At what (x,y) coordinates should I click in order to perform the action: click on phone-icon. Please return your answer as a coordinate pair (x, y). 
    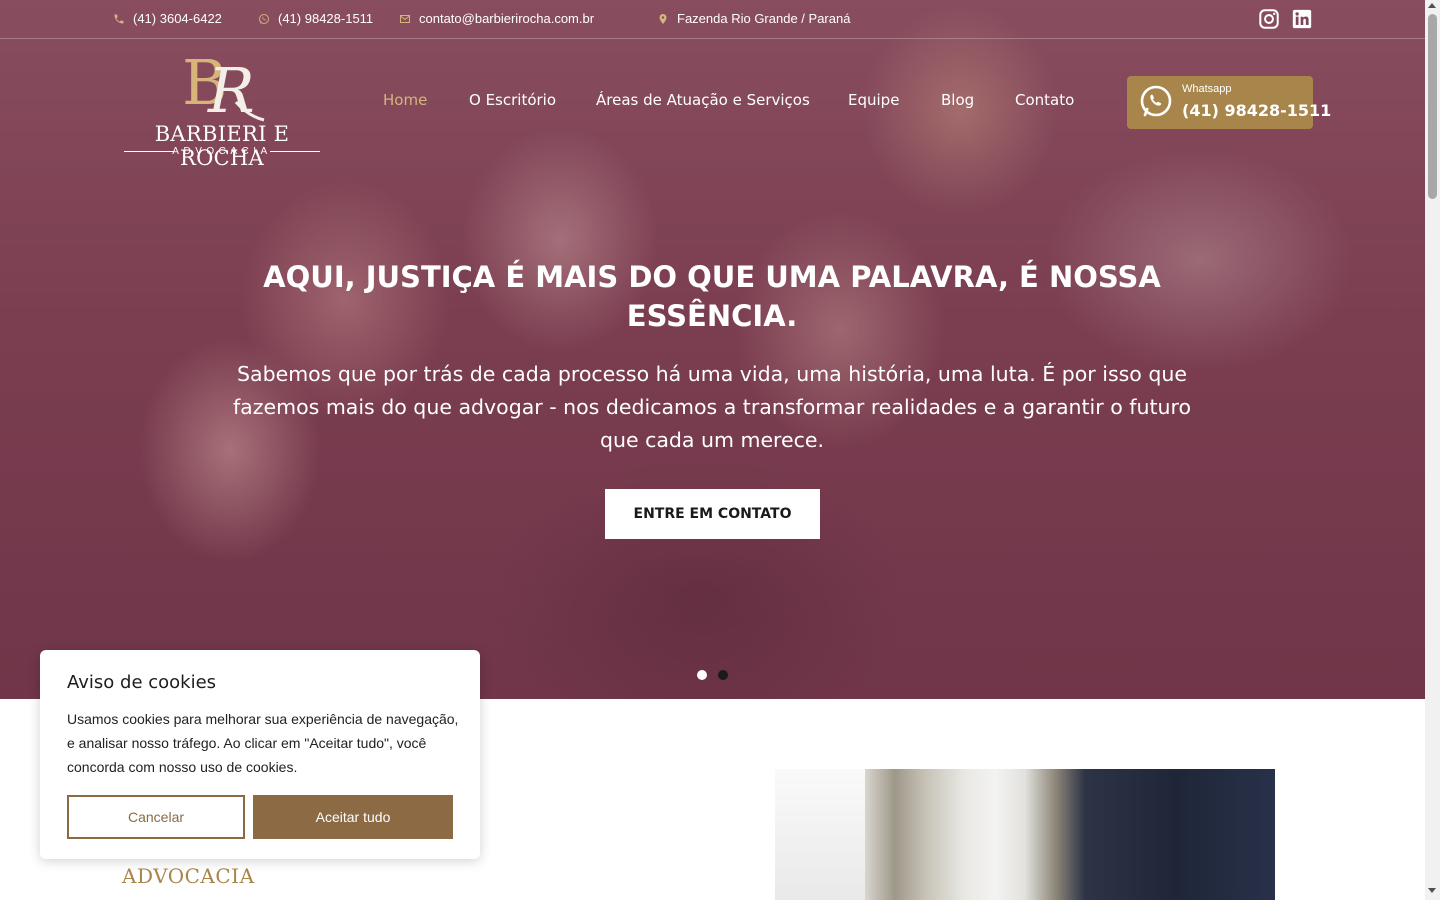
    Looking at the image, I should click on (119, 18).